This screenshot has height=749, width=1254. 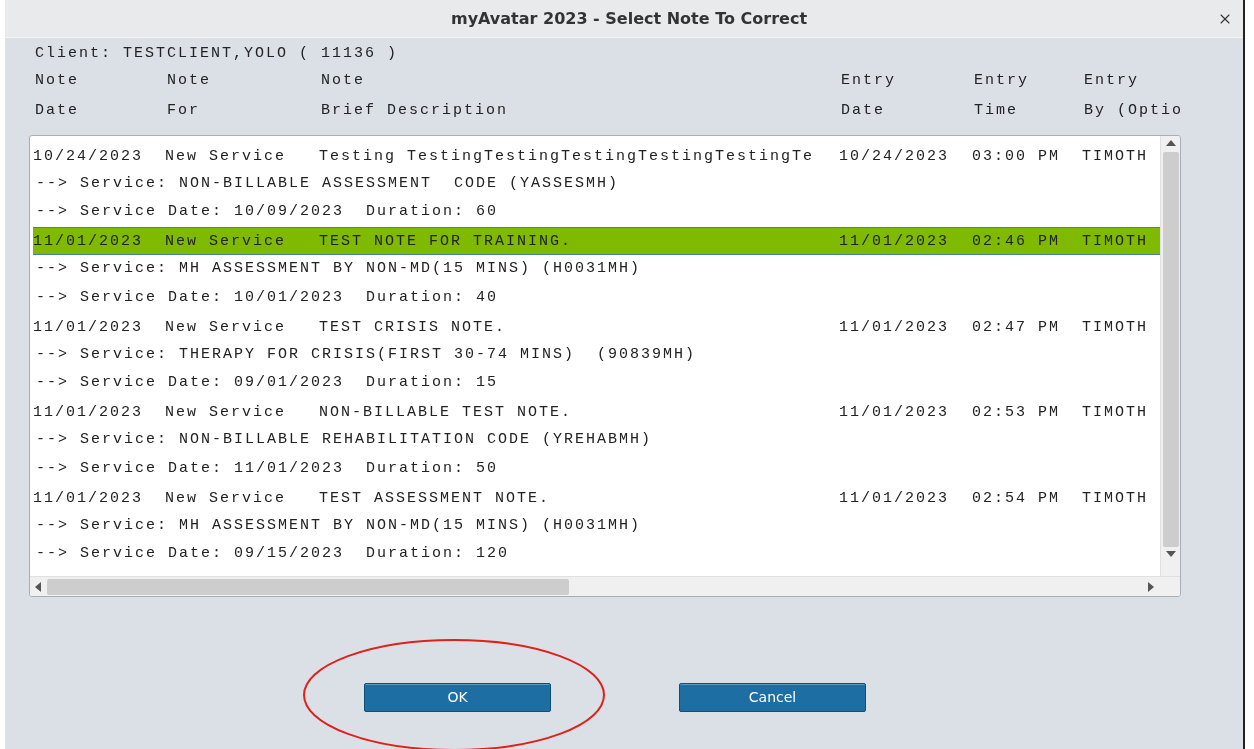 I want to click on service-detail: --> Service Date: 09/01/2023 Duration: 15, so click(x=267, y=383).